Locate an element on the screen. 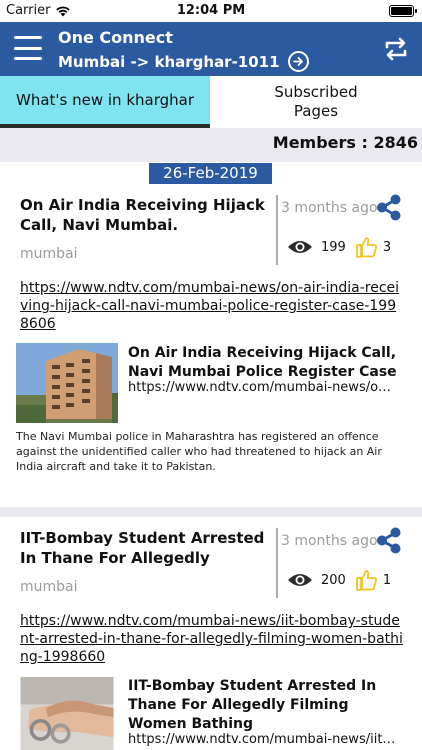  location-selector: Mumbai -> kharghar-1011 is located at coordinates (183, 61).